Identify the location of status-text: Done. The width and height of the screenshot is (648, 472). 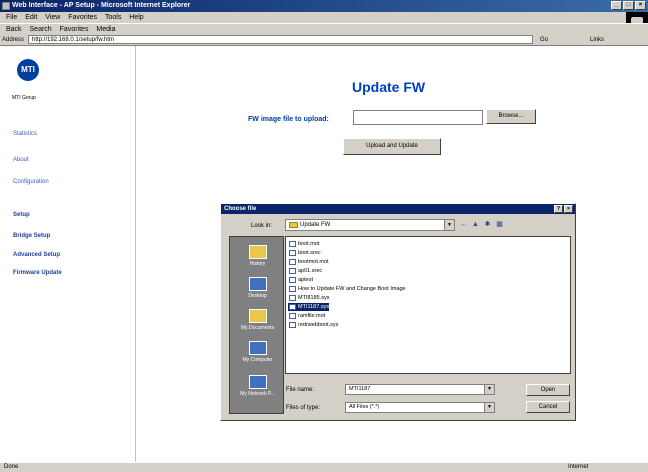
(11, 467).